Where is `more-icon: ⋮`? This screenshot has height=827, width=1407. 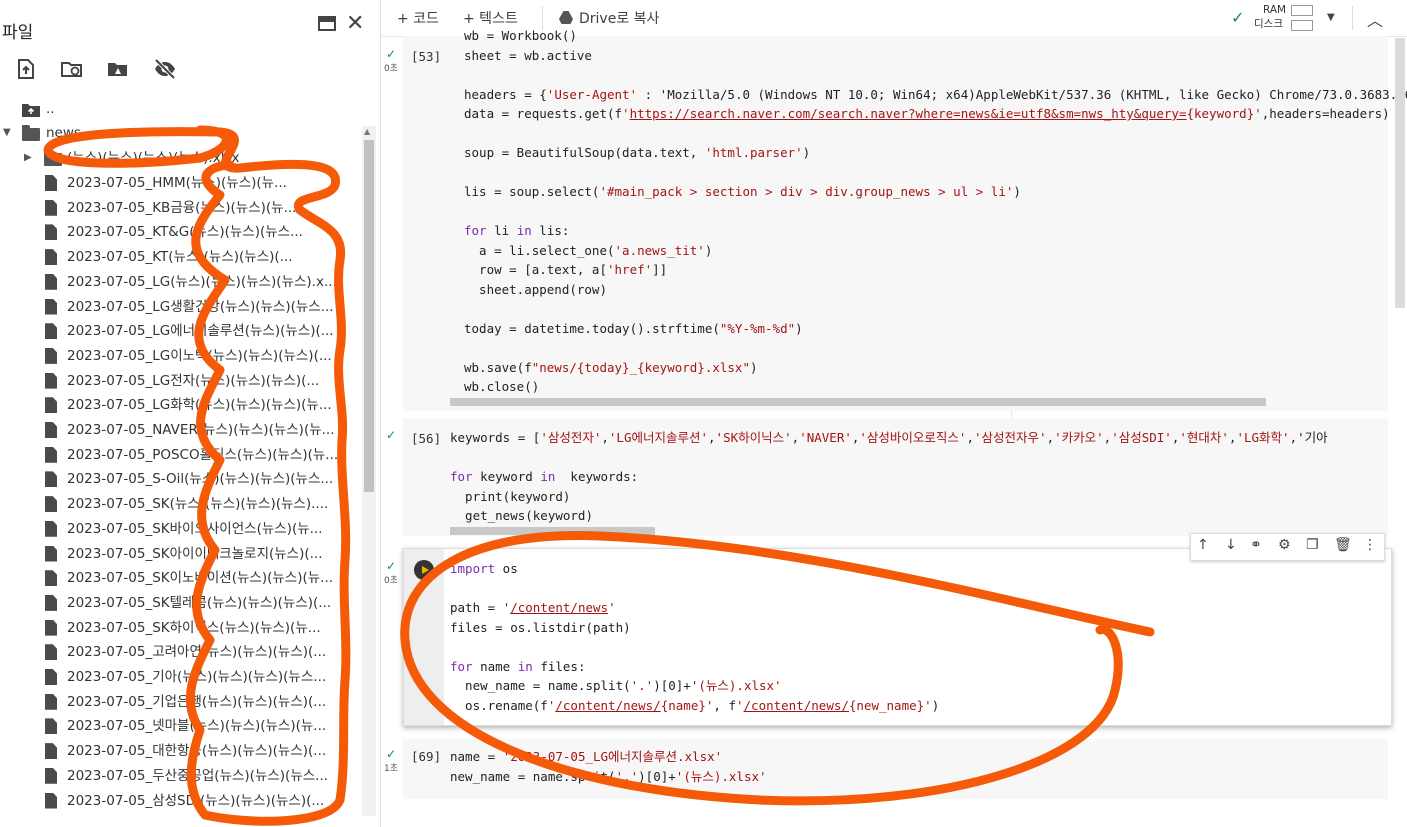
more-icon: ⋮ is located at coordinates (1370, 545).